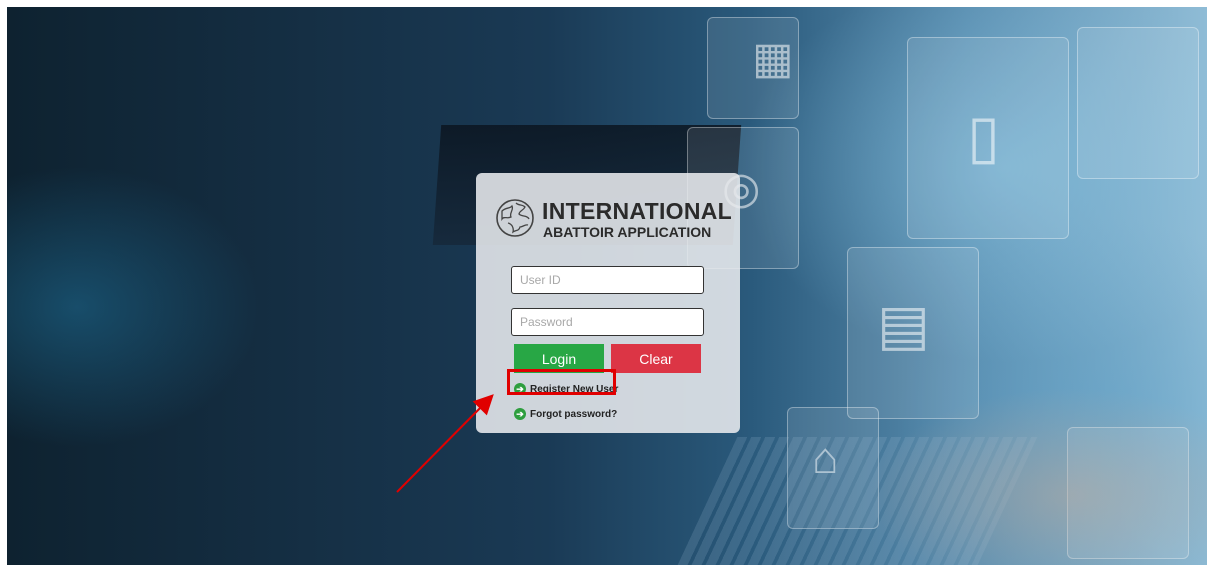 This screenshot has height=567, width=1212. What do you see at coordinates (559, 358) in the screenshot?
I see `login-button: Login` at bounding box center [559, 358].